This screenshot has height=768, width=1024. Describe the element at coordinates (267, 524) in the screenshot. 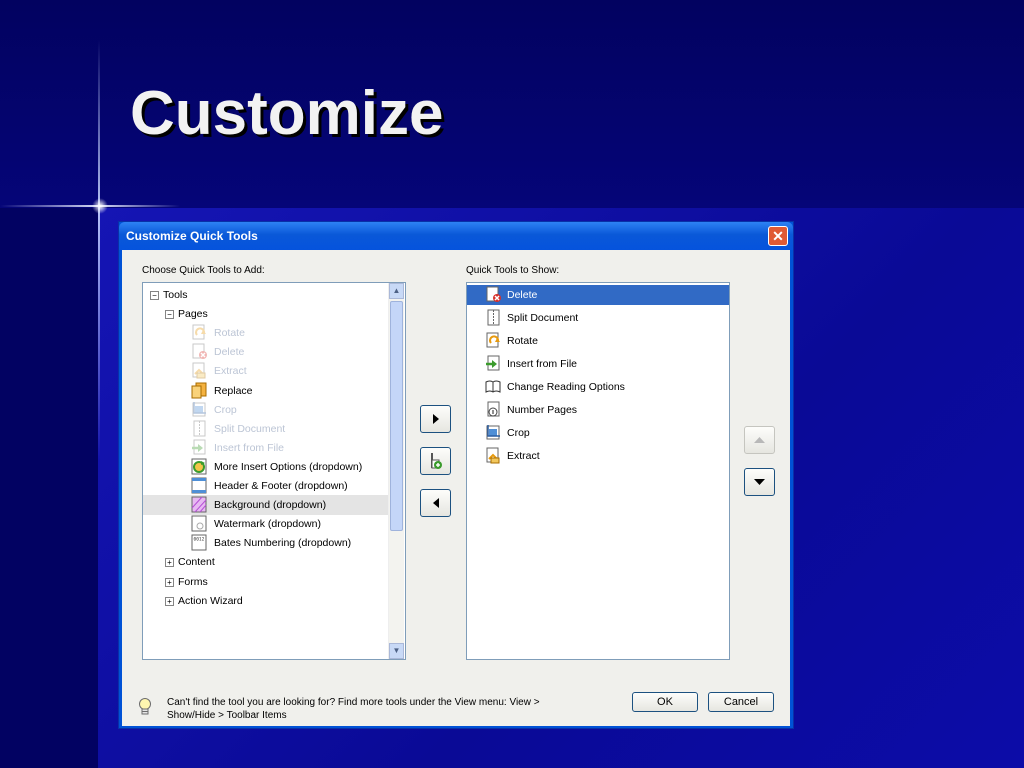

I see `tree-item-label: Watermark (dropdown)` at that location.